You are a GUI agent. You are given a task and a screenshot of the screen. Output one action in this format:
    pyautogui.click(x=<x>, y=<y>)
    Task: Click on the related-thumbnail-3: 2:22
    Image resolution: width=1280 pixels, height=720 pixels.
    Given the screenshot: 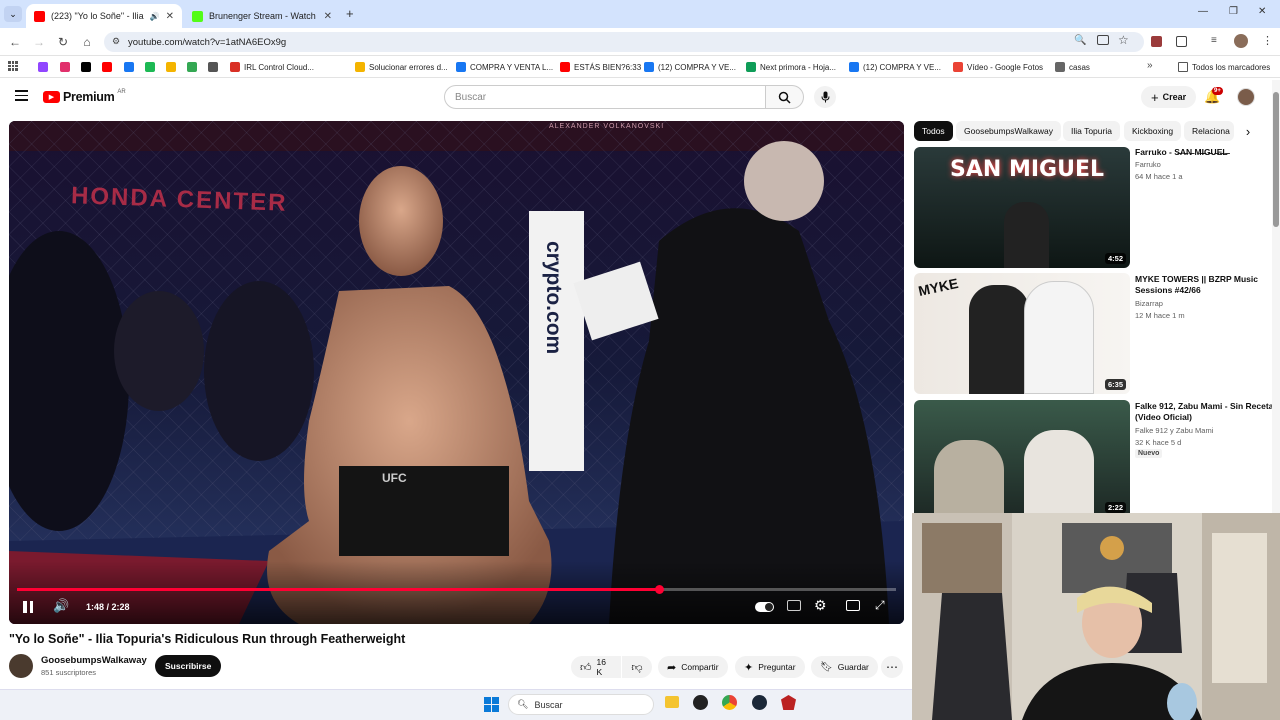 What is the action you would take?
    pyautogui.click(x=1022, y=456)
    